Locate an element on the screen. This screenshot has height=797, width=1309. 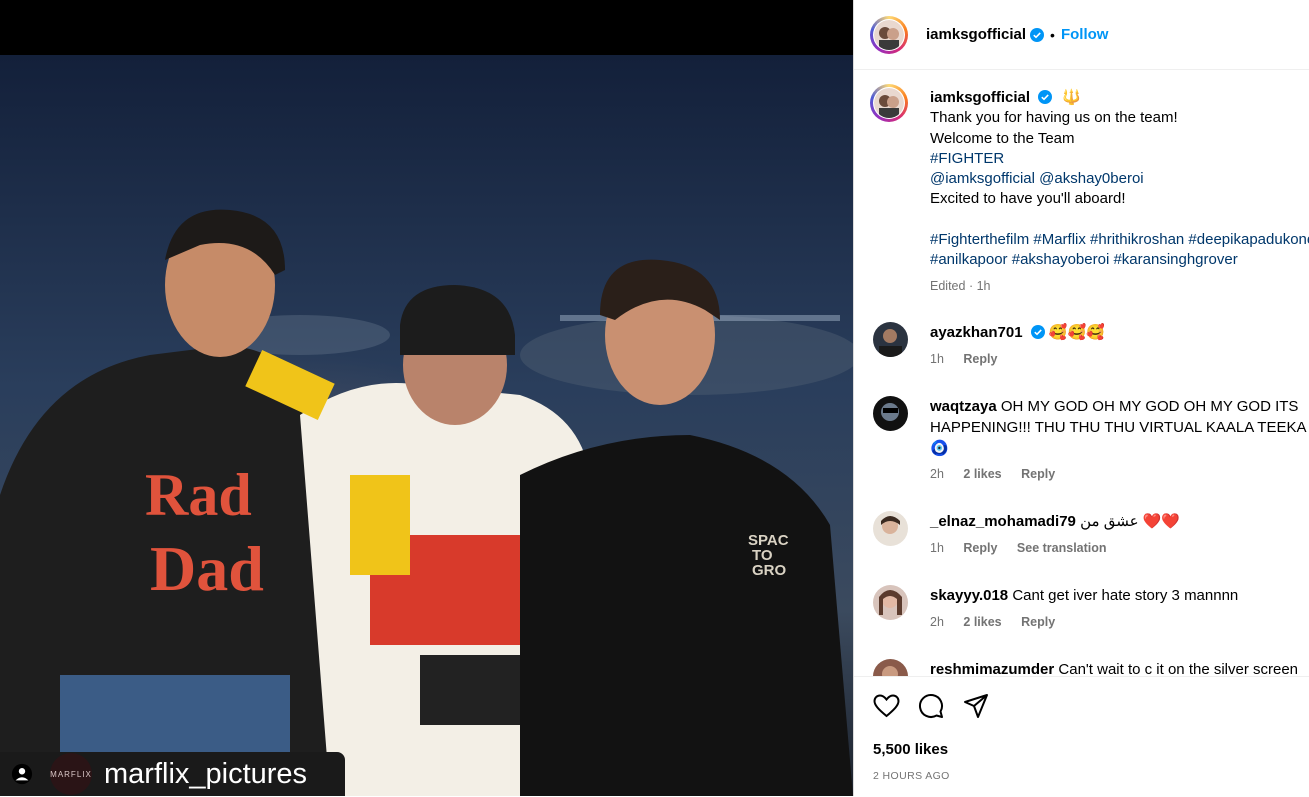
edited-label: Edited is located at coordinates (948, 286).